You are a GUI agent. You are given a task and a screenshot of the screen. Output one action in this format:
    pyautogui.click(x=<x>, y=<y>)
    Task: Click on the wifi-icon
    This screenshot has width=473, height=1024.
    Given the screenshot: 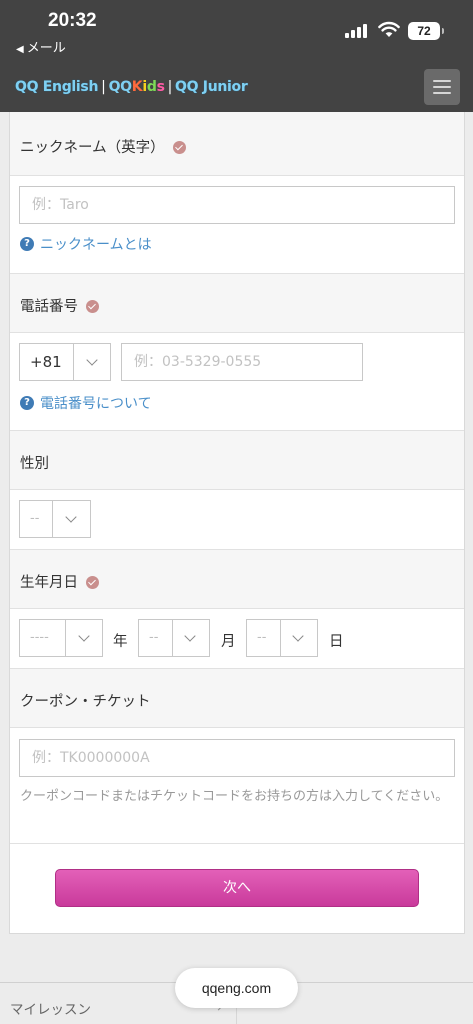 What is the action you would take?
    pyautogui.click(x=389, y=29)
    